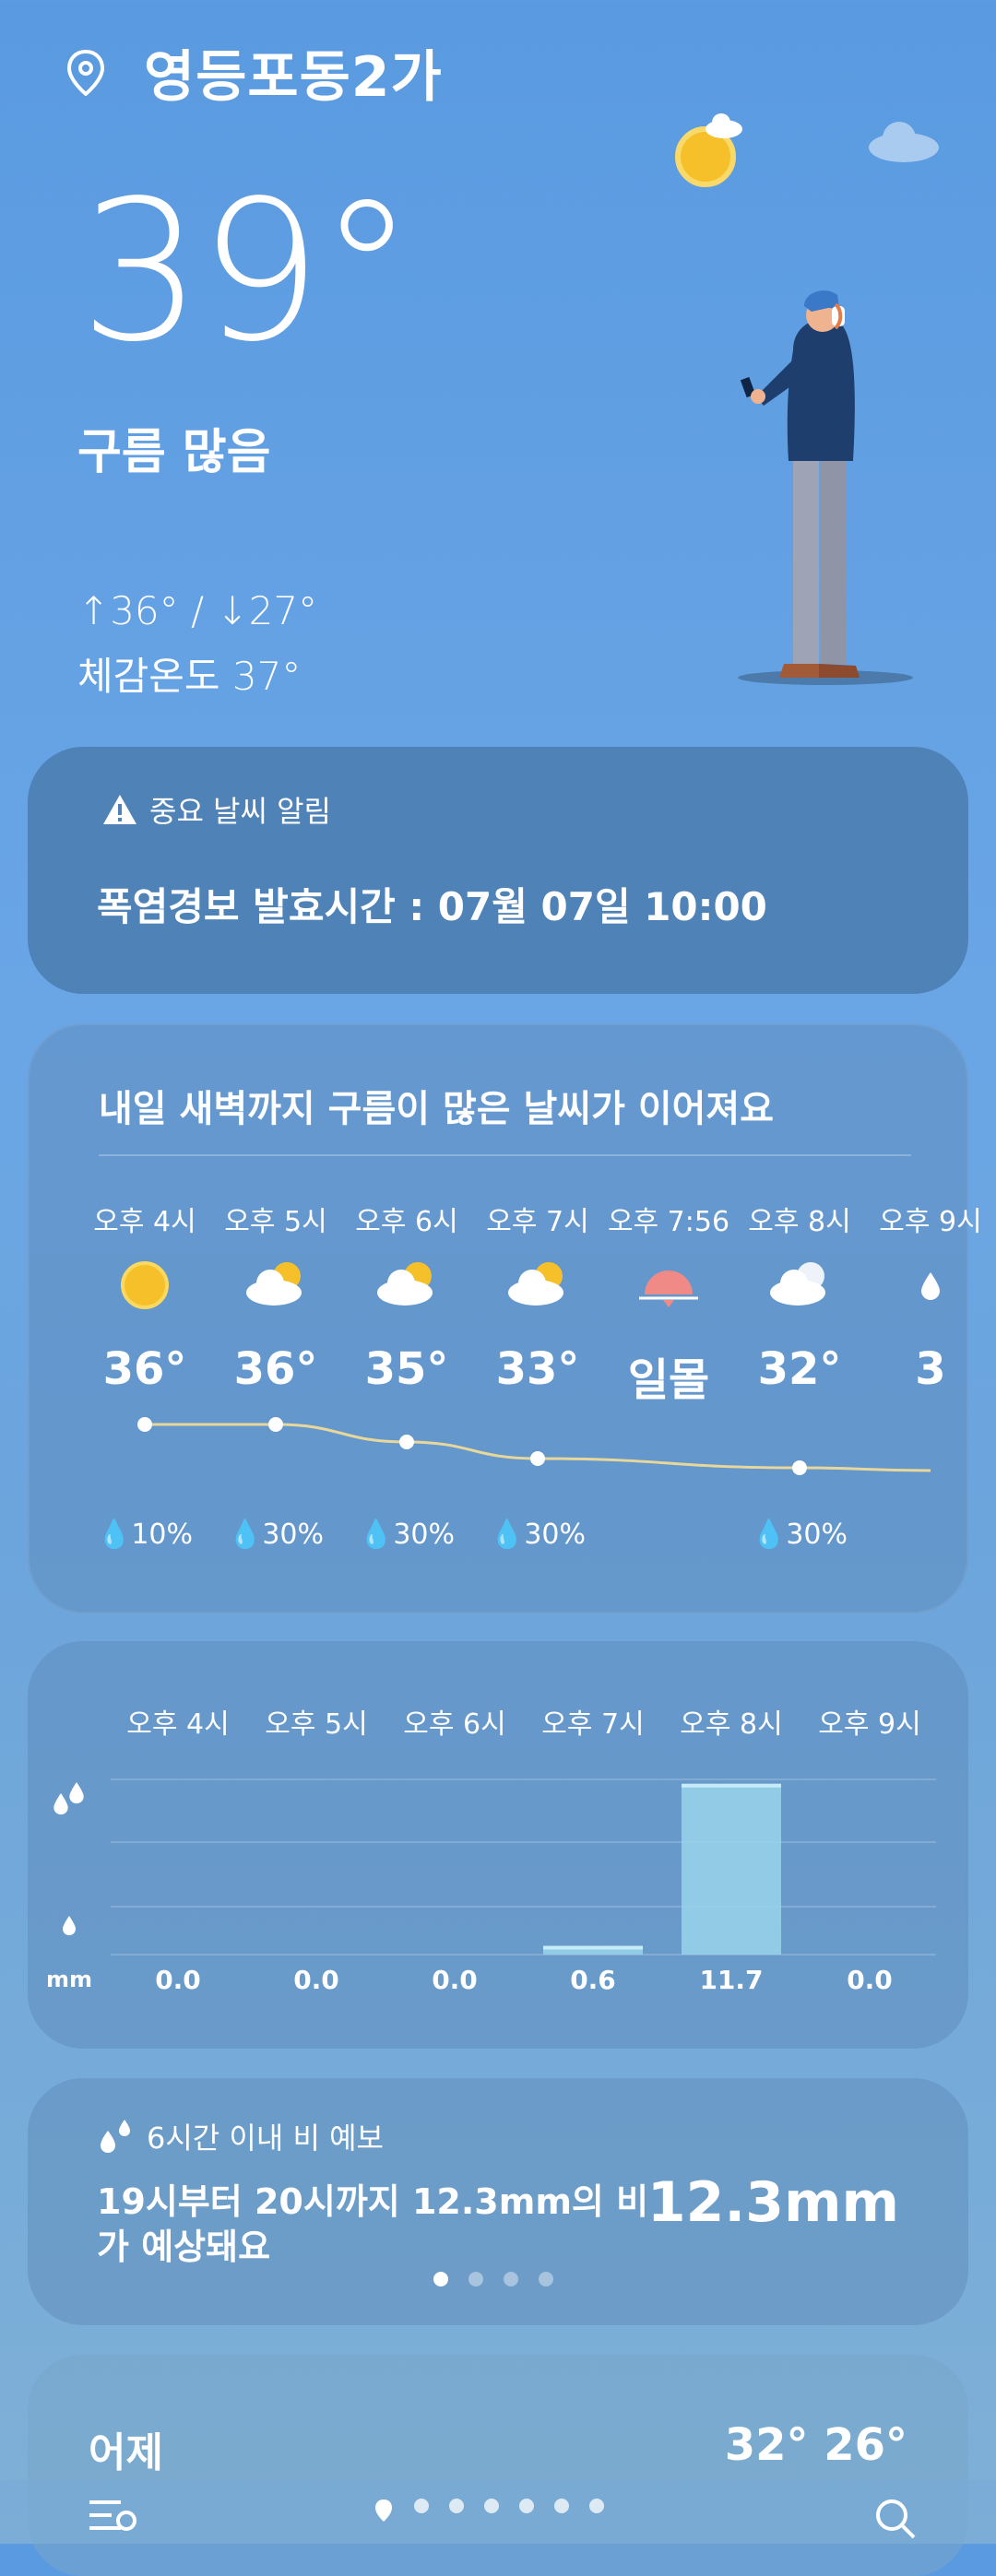  Describe the element at coordinates (454, 1724) in the screenshot. I see `rain-hour-label: 오후 6시` at that location.